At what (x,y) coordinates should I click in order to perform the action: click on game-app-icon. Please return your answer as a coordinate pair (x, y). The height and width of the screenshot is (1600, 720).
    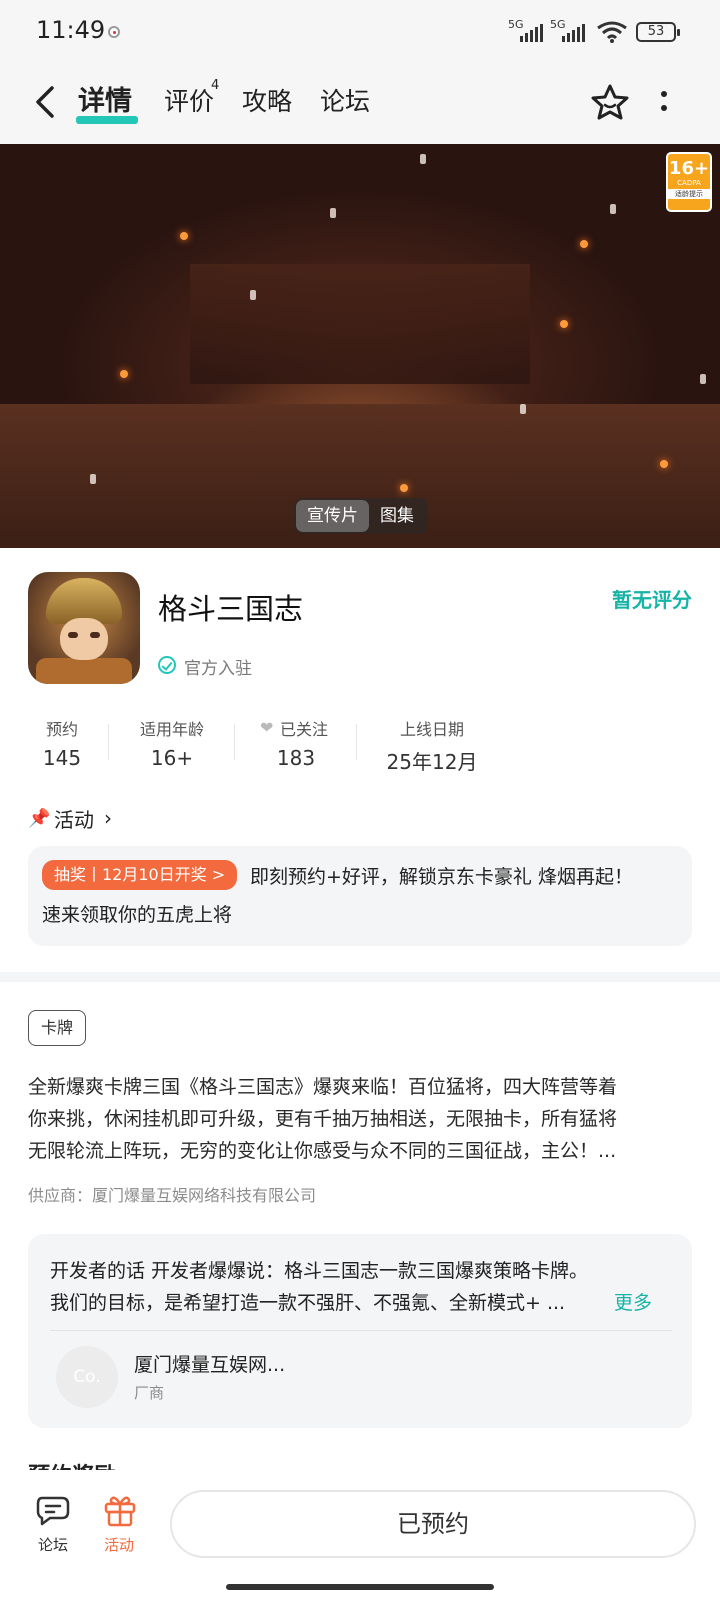
    Looking at the image, I should click on (84, 628).